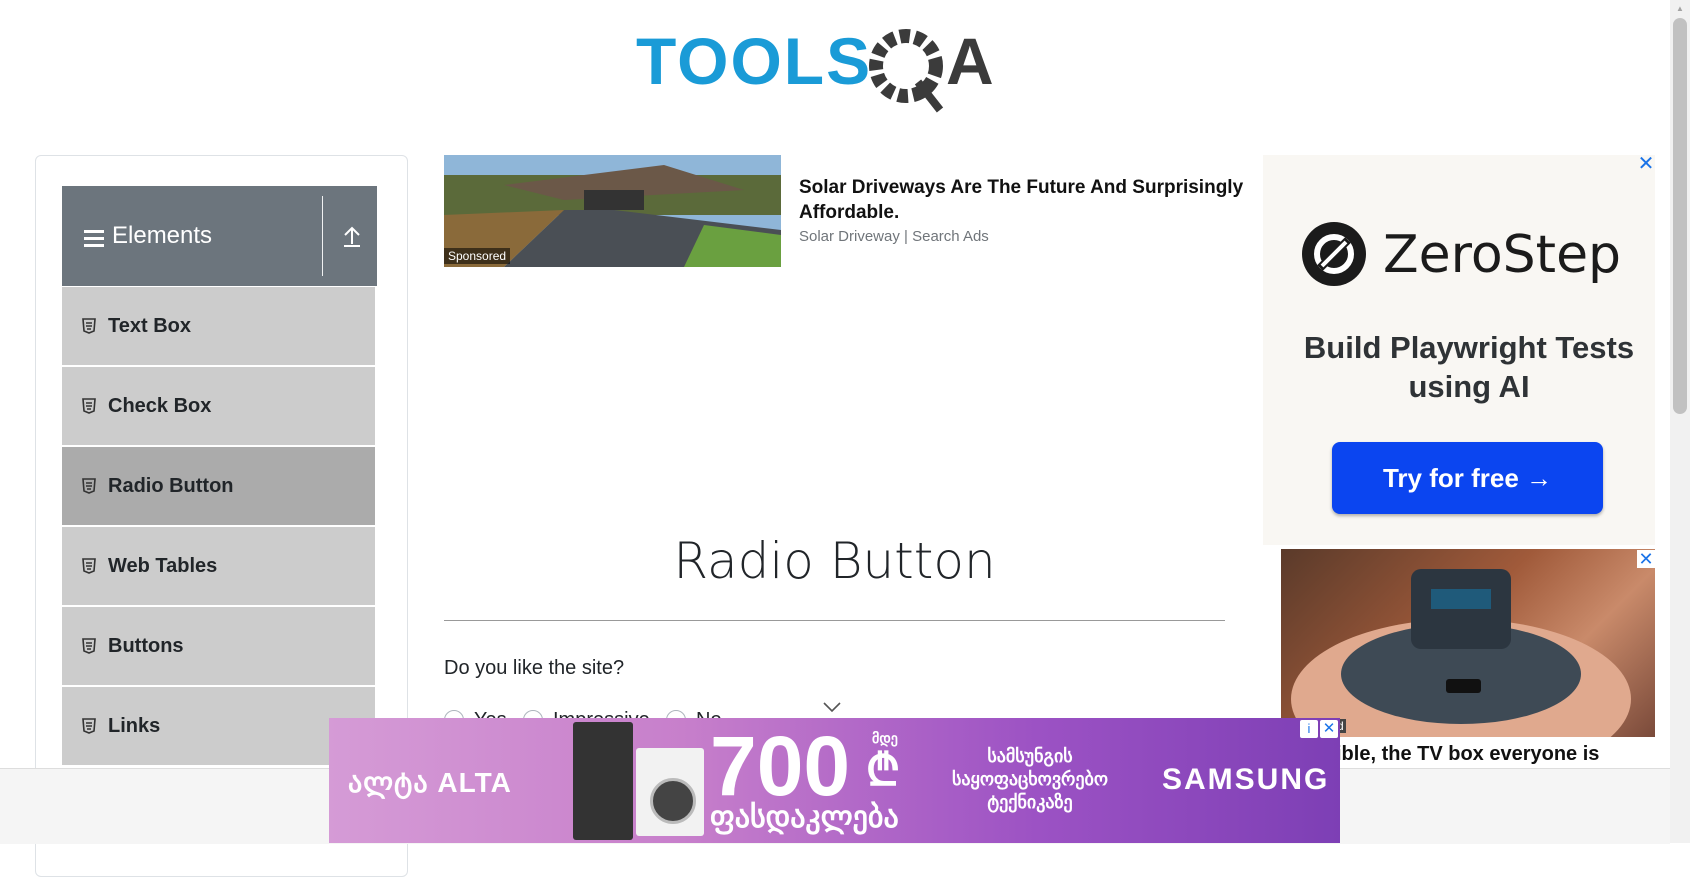 This screenshot has width=1690, height=877. What do you see at coordinates (162, 235) in the screenshot?
I see `sidebar-group-title: Elements` at bounding box center [162, 235].